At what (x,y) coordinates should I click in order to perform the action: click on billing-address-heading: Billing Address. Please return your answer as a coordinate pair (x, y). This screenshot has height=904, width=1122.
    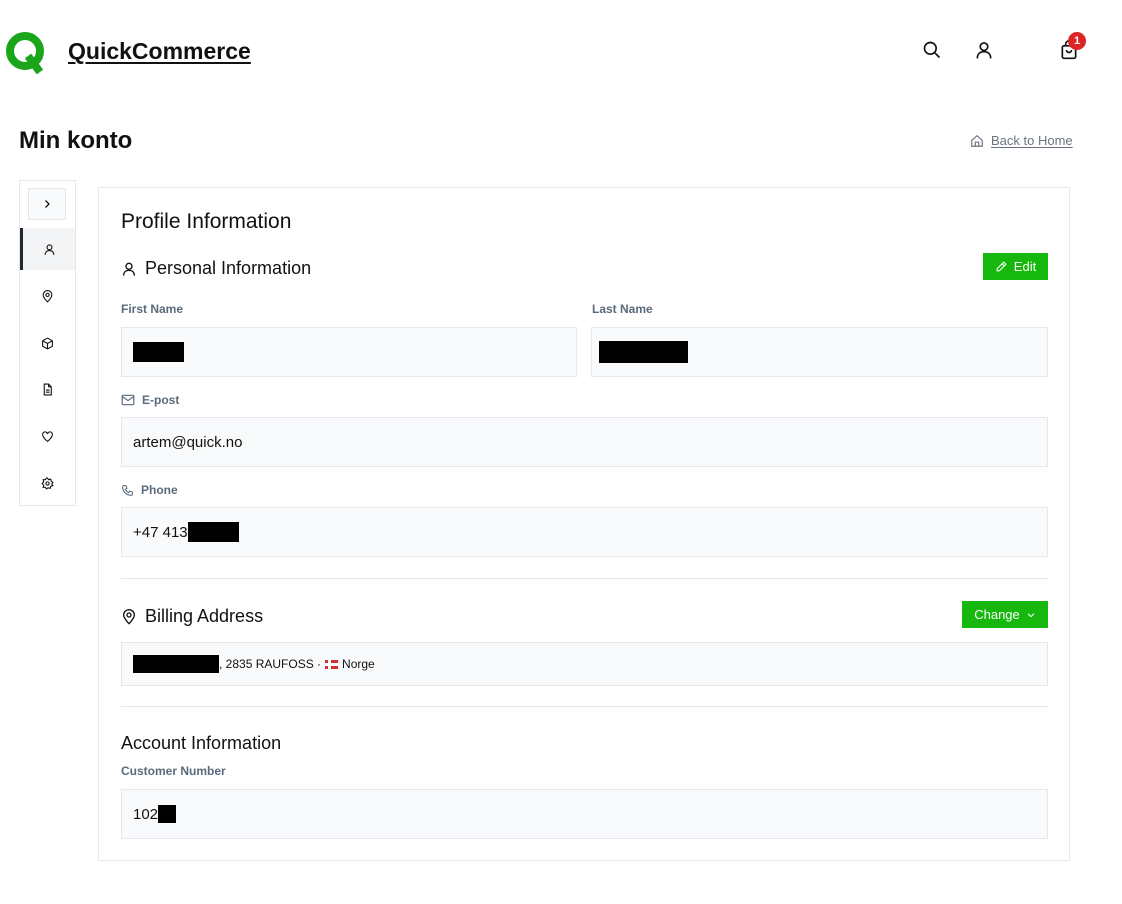
    Looking at the image, I should click on (192, 616).